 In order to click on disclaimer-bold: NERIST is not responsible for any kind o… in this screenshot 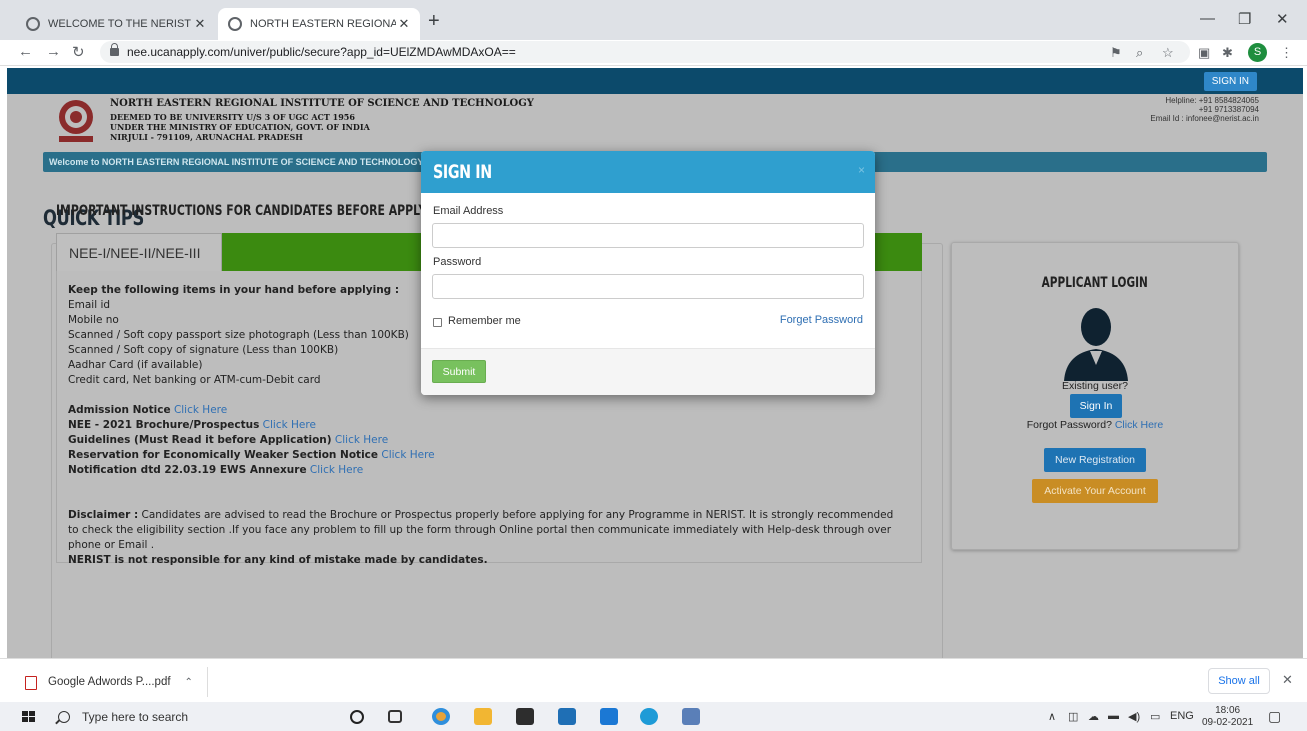, I will do `click(278, 560)`.